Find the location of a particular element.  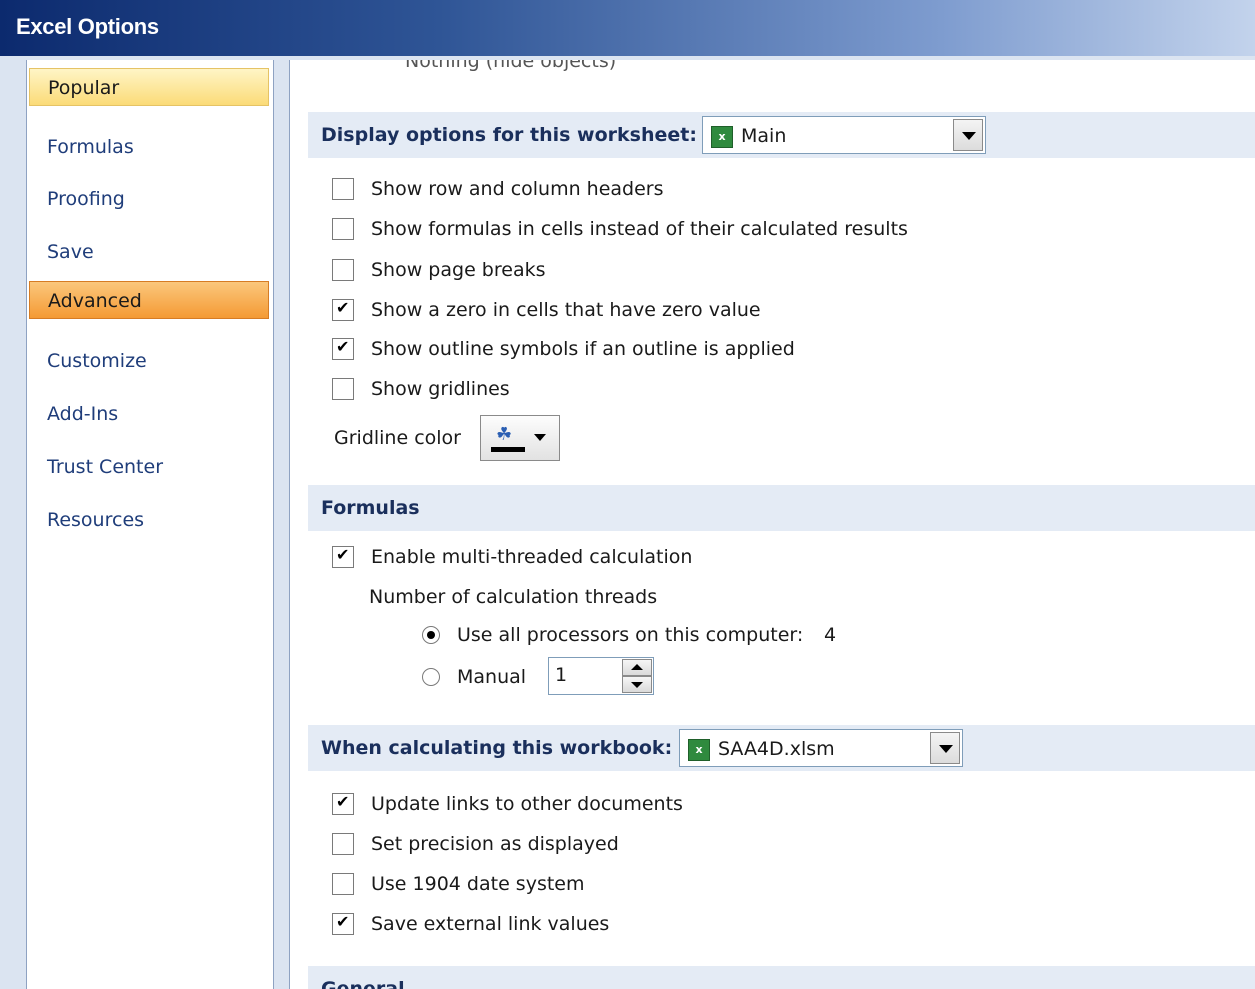

sidebar-item-proofing: Proofing is located at coordinates (149, 199).